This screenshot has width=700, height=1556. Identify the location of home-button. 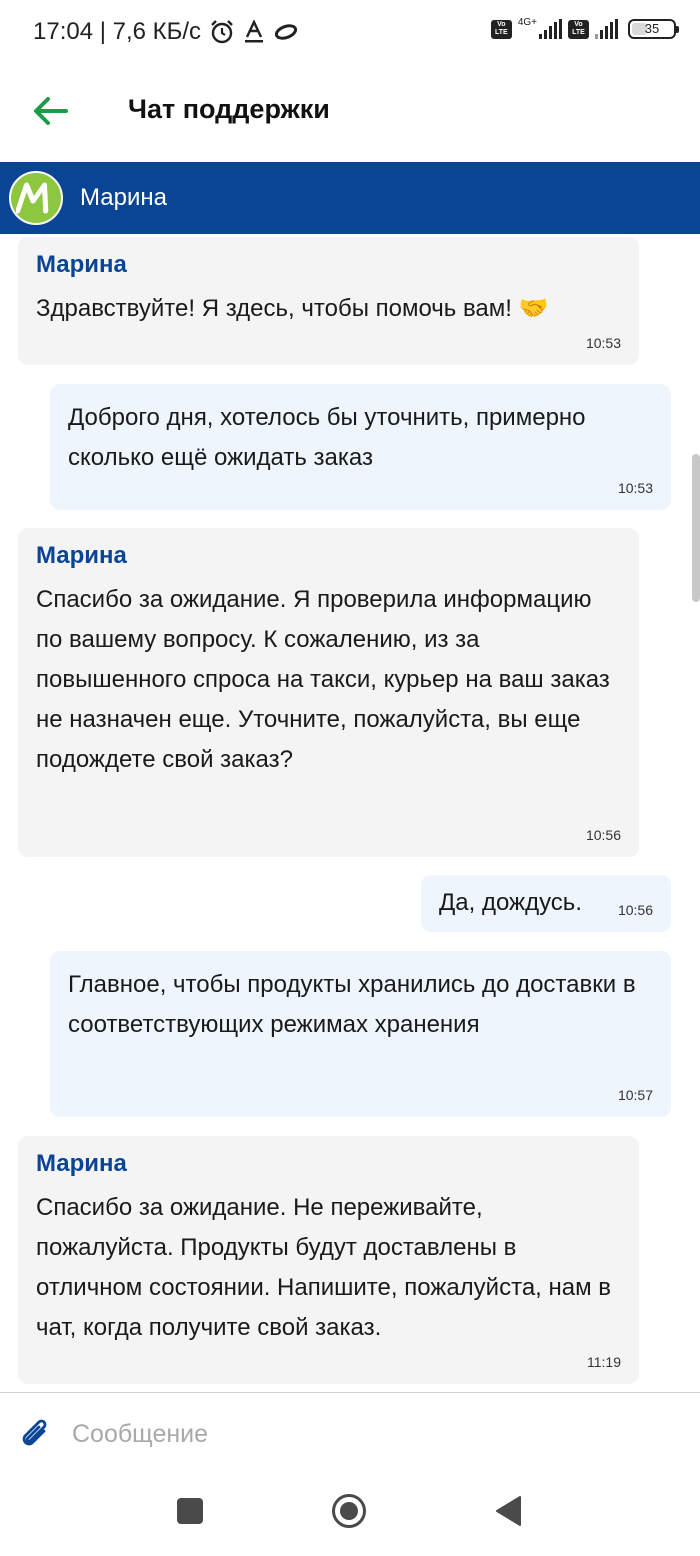
(349, 1513).